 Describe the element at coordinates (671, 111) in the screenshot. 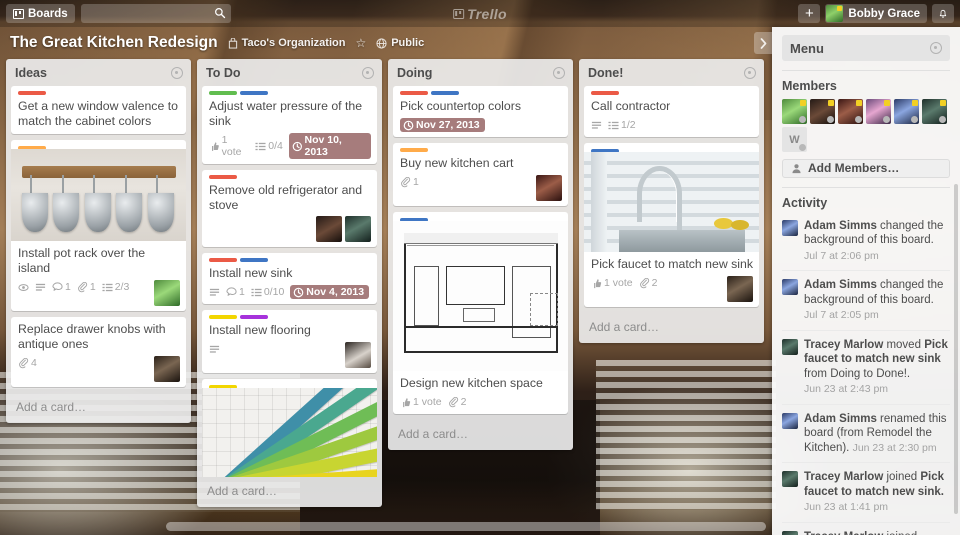

I see `card: Call contractor 1/2` at that location.